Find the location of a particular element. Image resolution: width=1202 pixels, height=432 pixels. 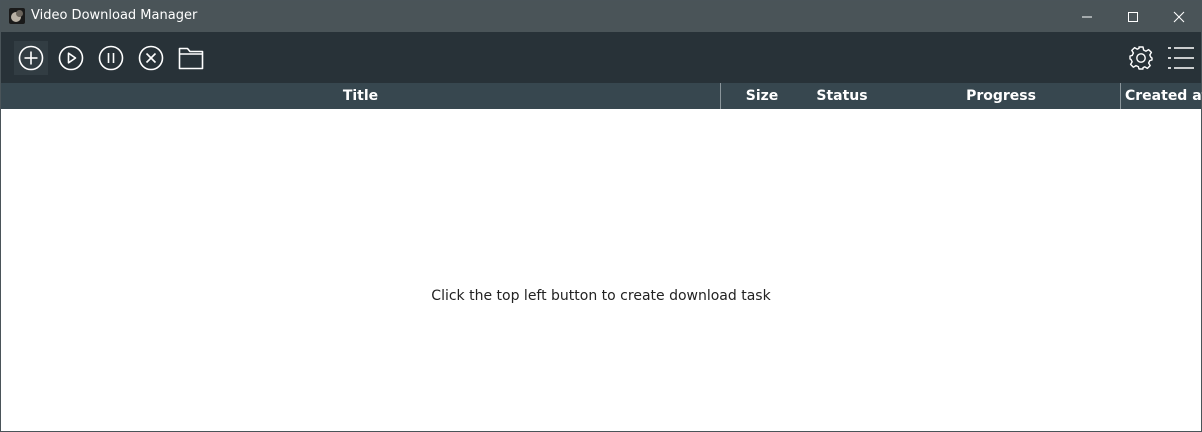

column-header-size: Size is located at coordinates (762, 96).